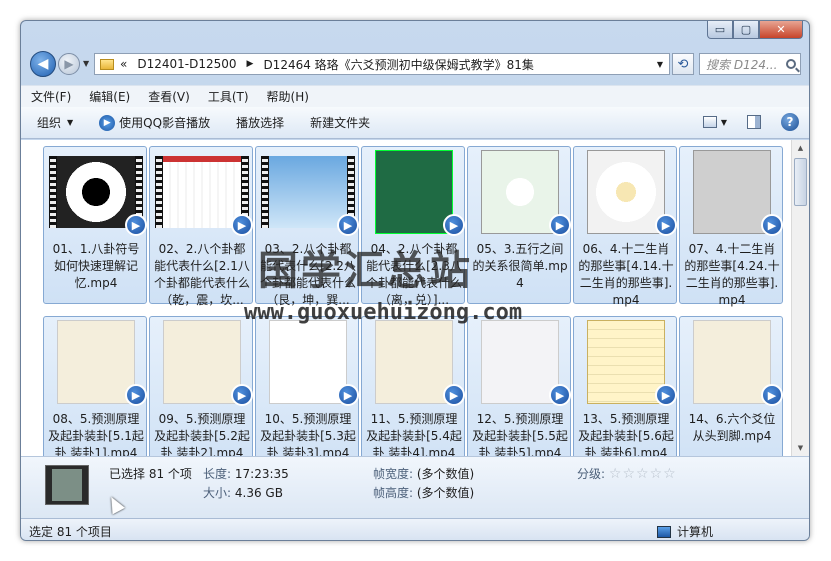  I want to click on file-tile: ▶ 10、5.预测原理及起卦装卦[5.3起卦 装卦3].mp4, so click(307, 386).